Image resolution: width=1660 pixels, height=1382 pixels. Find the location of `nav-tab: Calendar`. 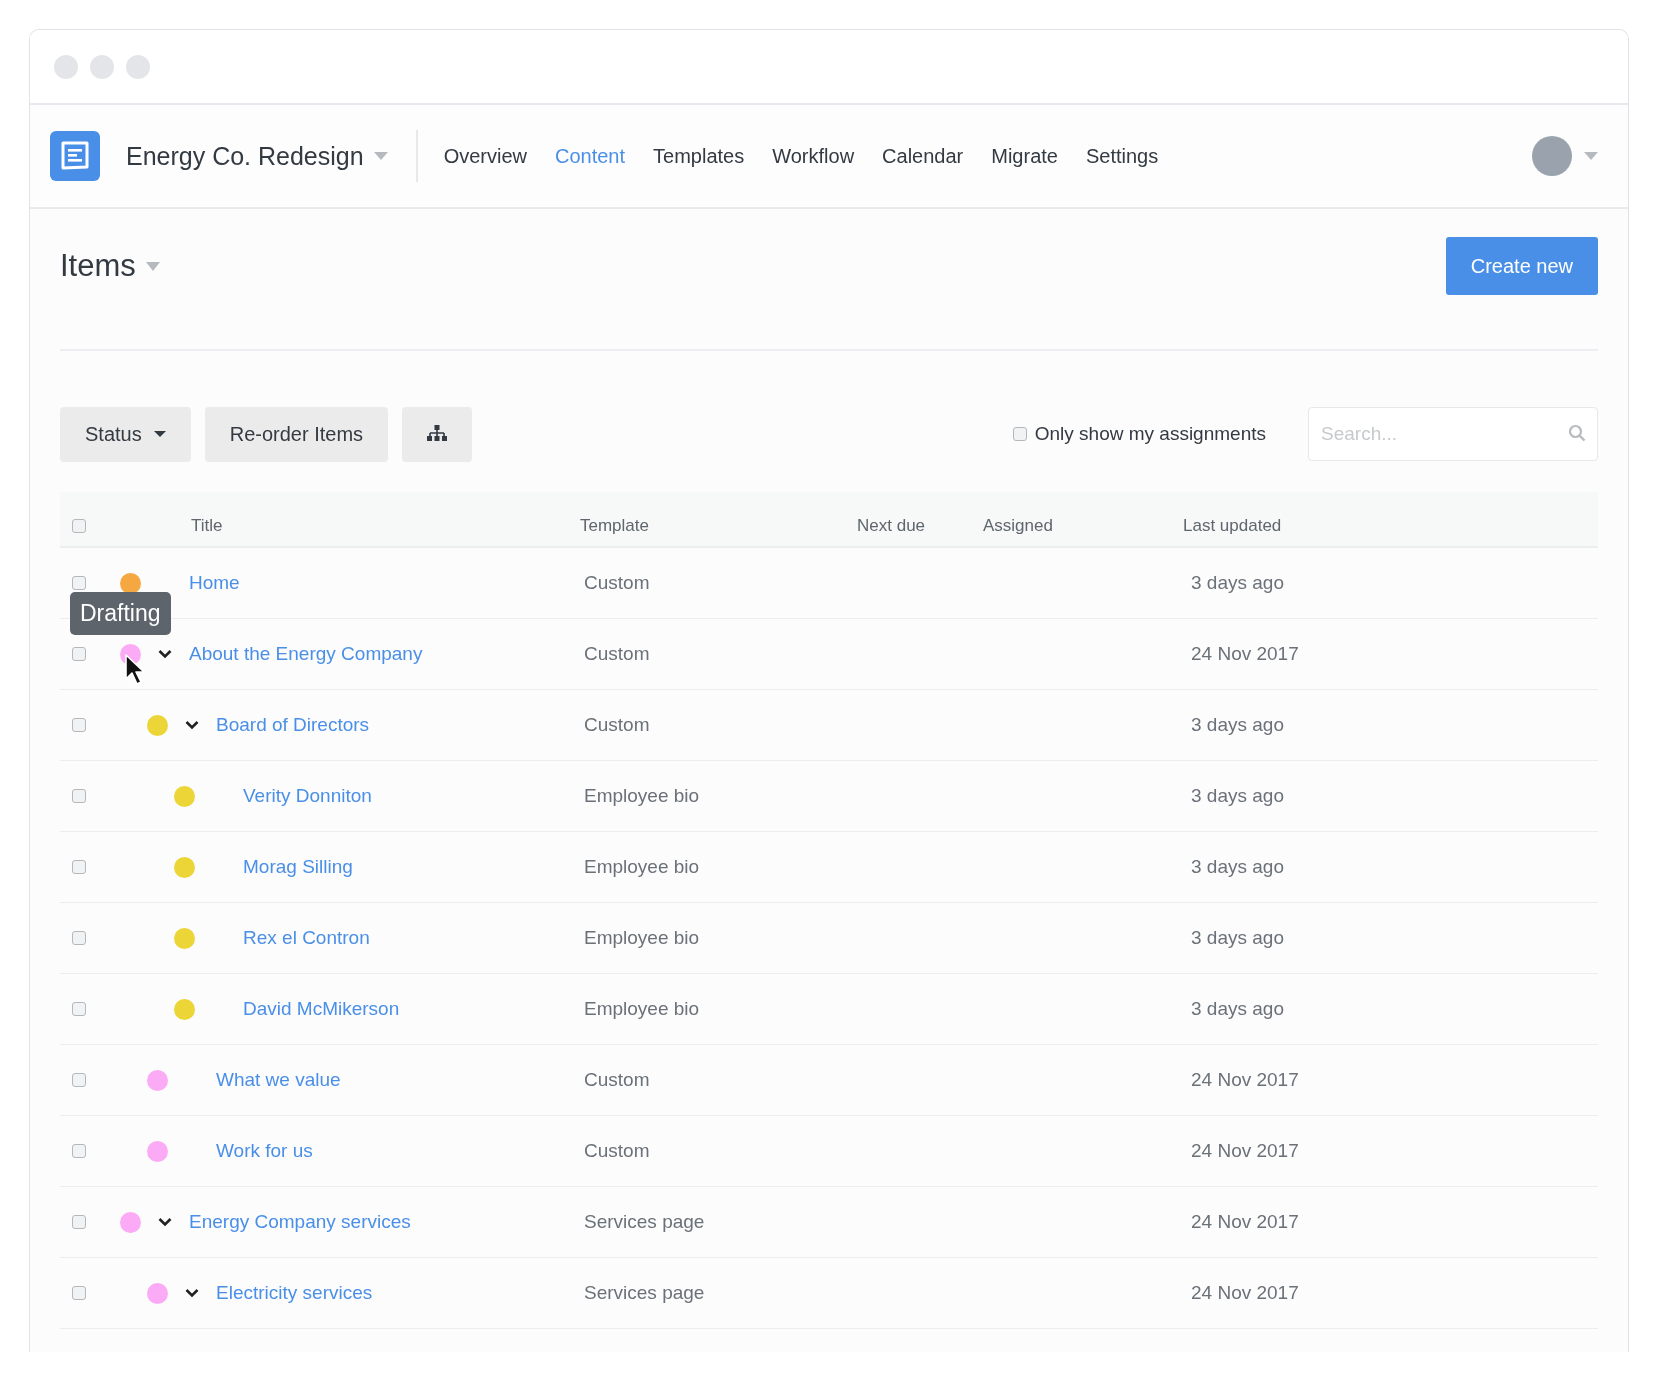

nav-tab: Calendar is located at coordinates (923, 156).